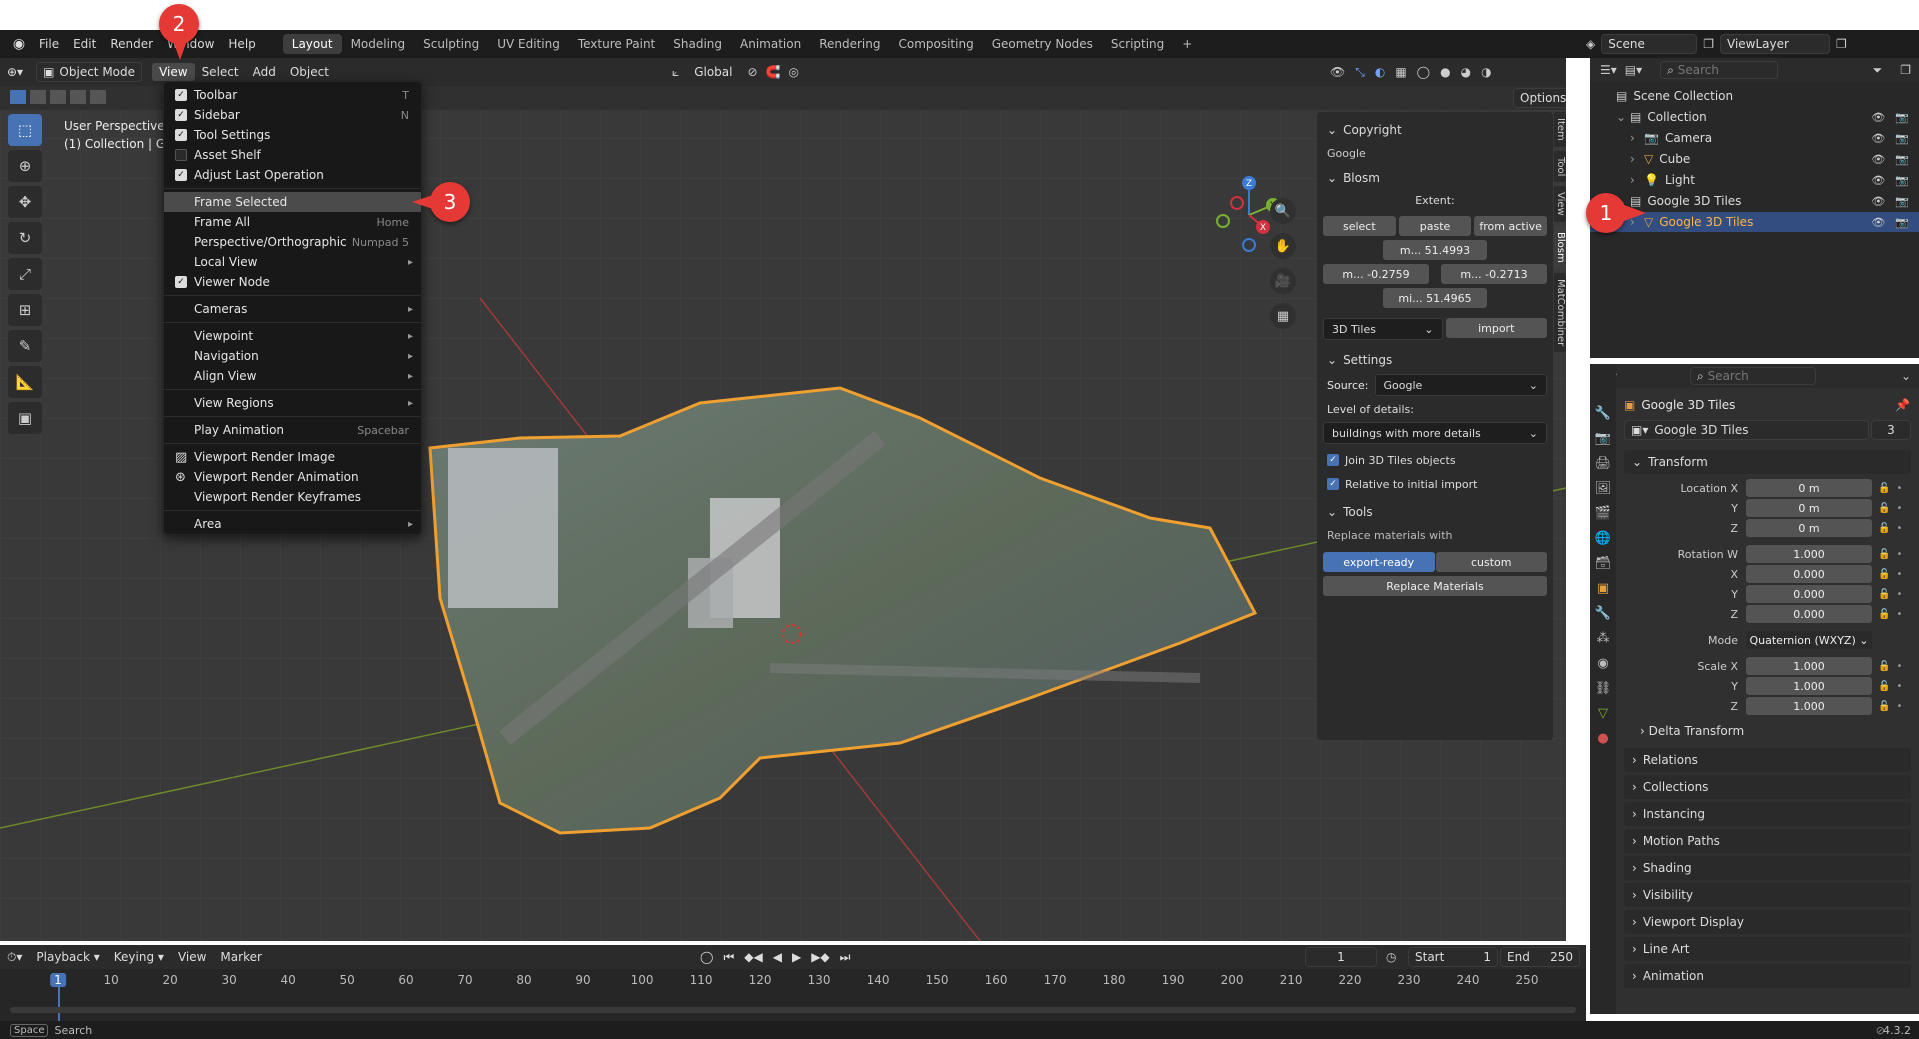  What do you see at coordinates (25, 382) in the screenshot?
I see `measure-tool: 📐` at bounding box center [25, 382].